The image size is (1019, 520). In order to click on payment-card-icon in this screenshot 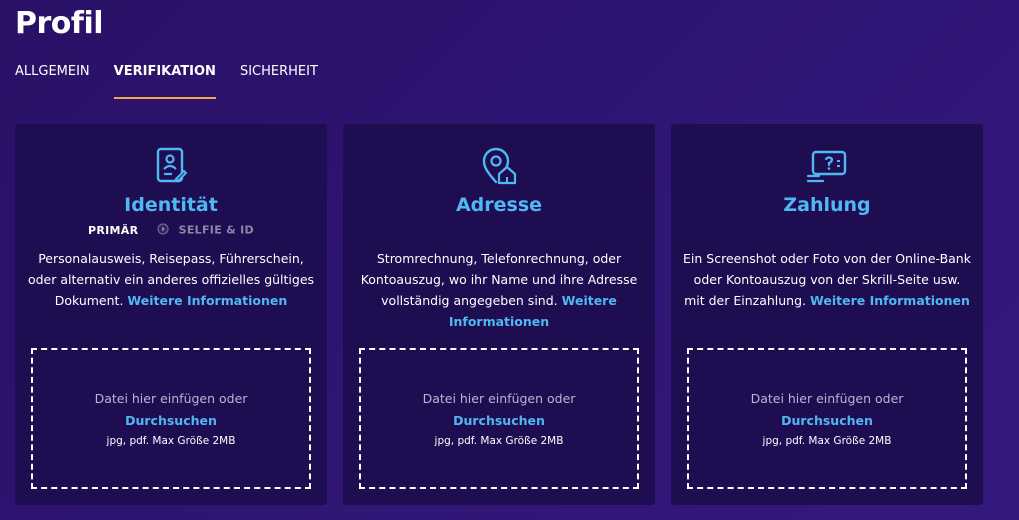, I will do `click(827, 166)`.